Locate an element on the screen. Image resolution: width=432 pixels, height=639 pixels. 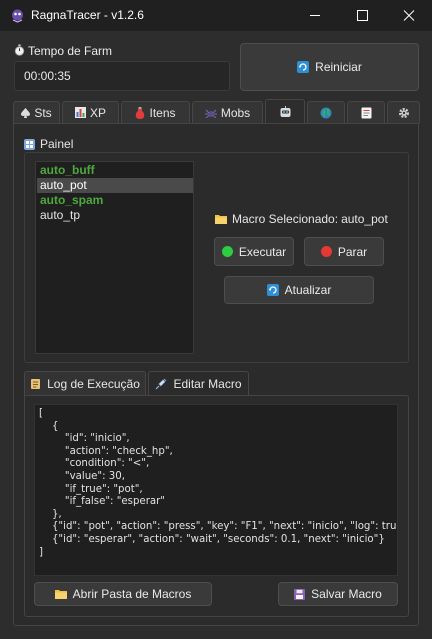
notes-icon is located at coordinates (366, 113).